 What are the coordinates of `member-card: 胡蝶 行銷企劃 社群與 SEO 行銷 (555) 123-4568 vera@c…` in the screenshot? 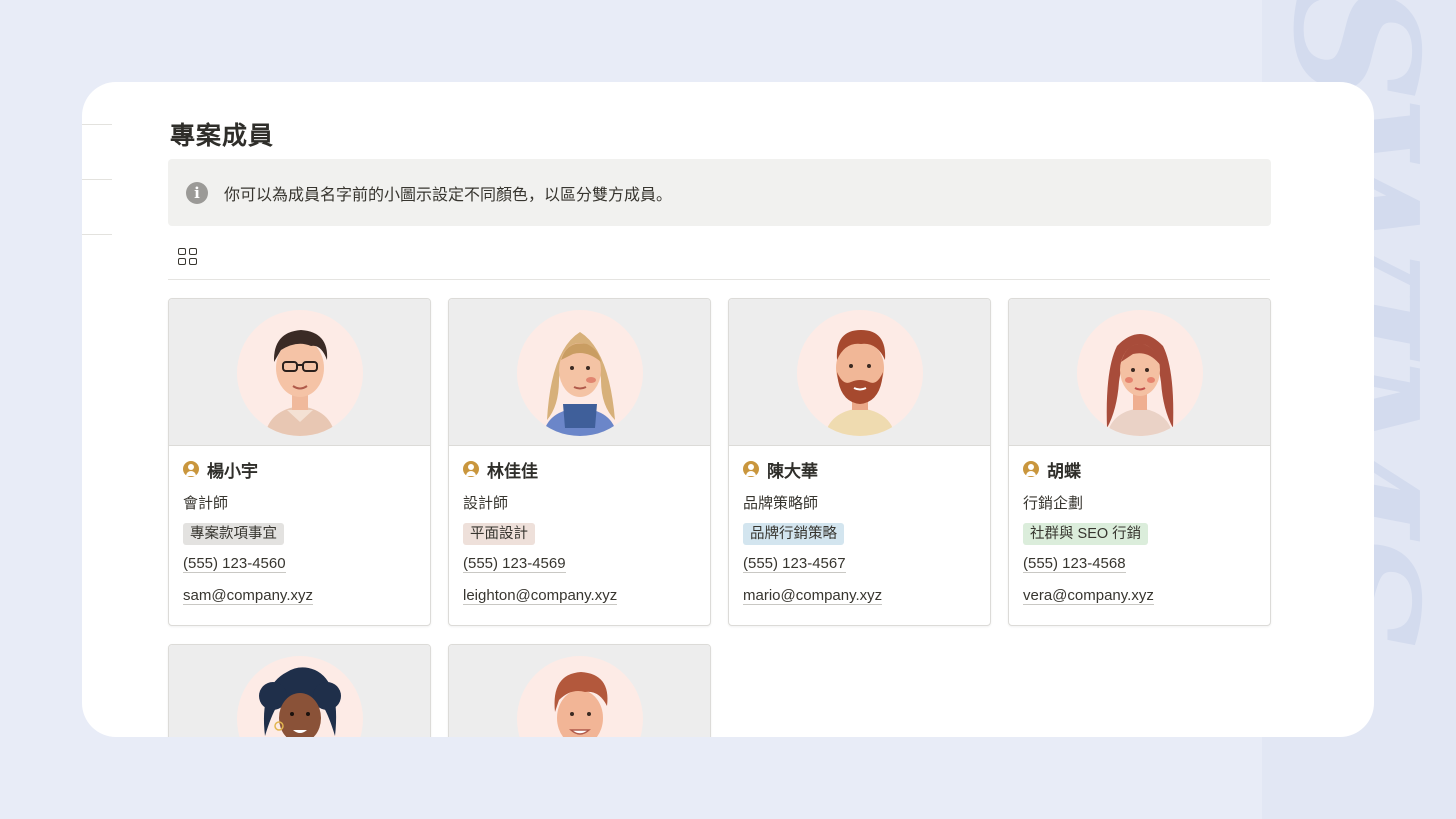 It's located at (1139, 462).